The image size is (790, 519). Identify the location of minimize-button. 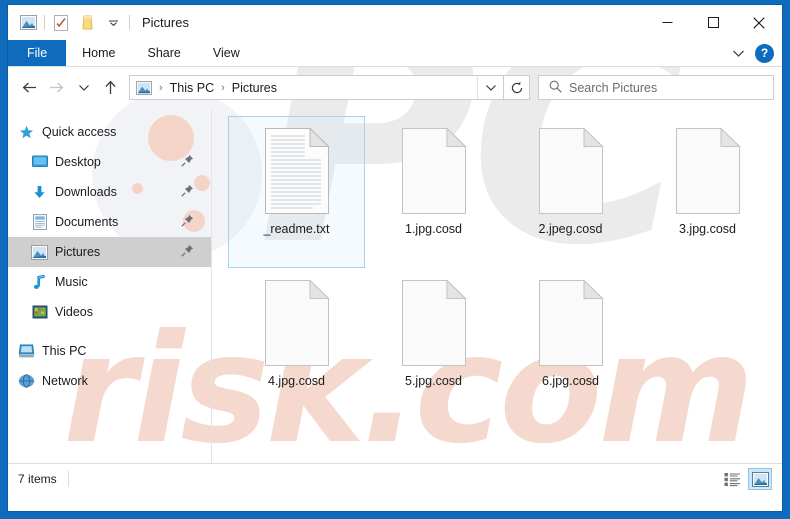
(667, 22).